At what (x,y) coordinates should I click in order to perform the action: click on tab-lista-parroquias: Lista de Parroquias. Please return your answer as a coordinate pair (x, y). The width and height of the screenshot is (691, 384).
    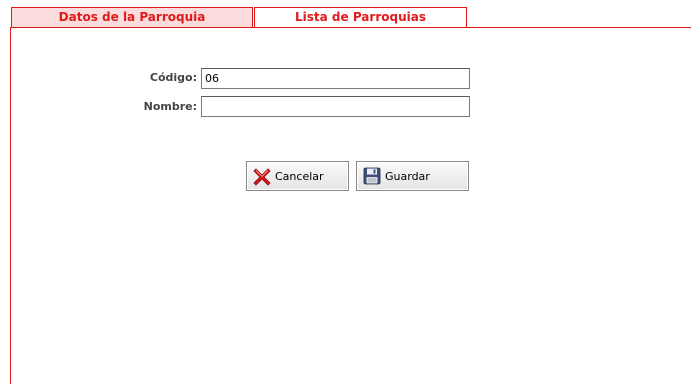
    Looking at the image, I should click on (360, 17).